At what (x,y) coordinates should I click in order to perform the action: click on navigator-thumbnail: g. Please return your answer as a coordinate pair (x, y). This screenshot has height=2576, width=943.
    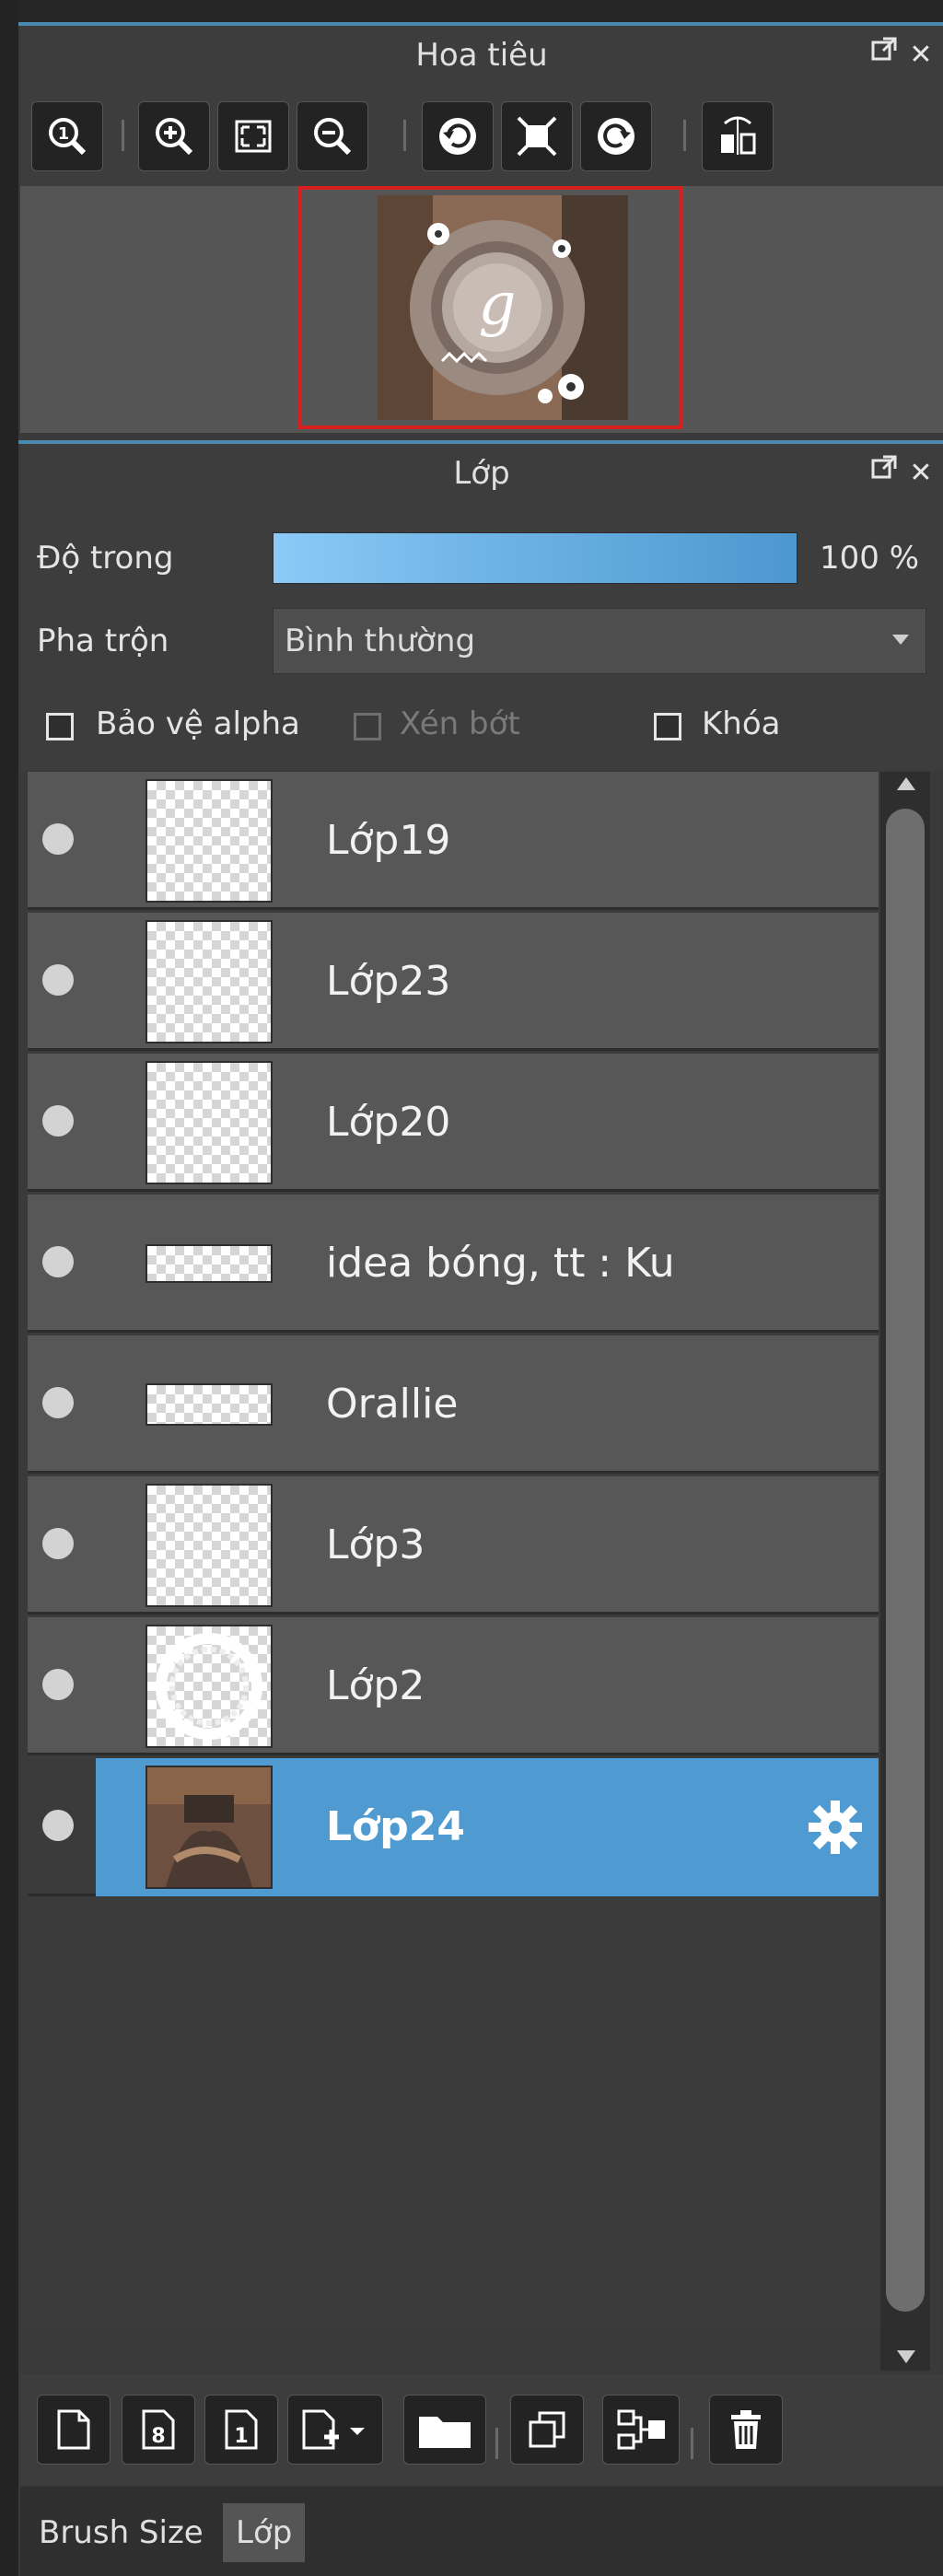
    Looking at the image, I should click on (503, 307).